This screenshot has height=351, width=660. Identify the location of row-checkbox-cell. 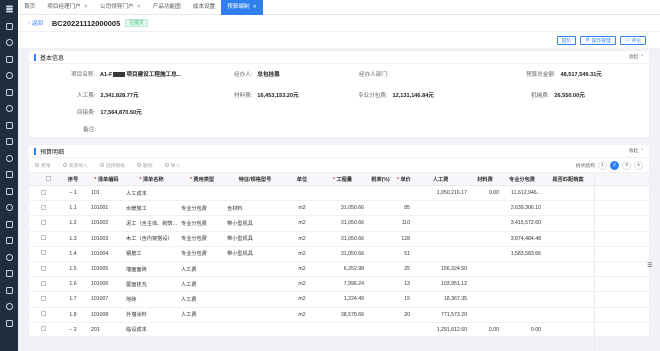
(48, 253).